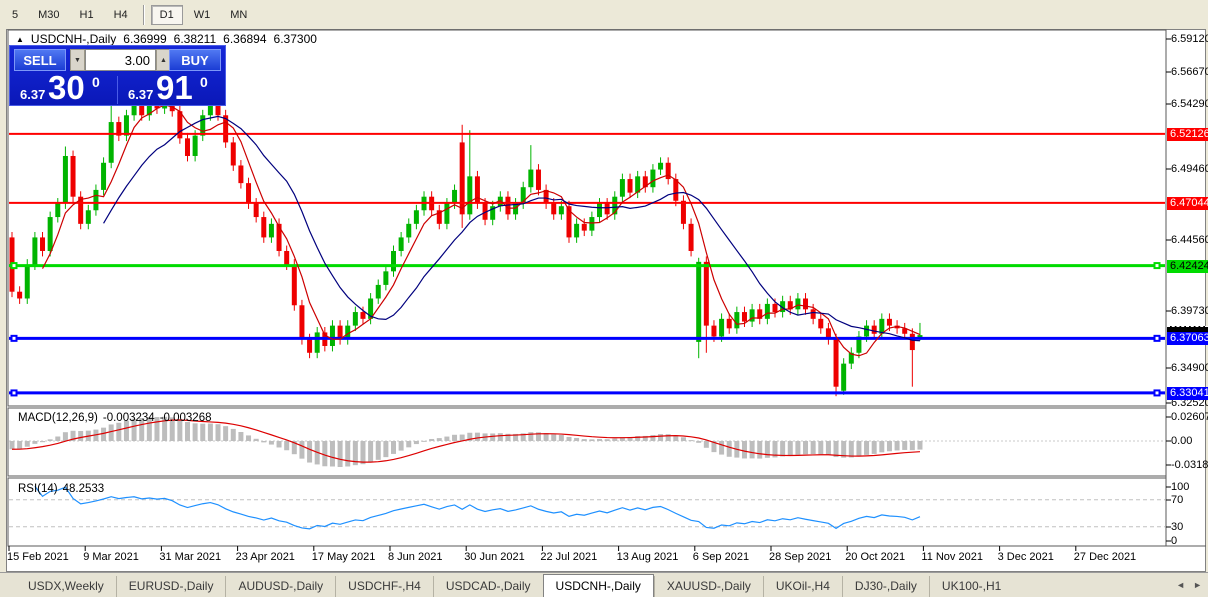 This screenshot has width=1208, height=597. What do you see at coordinates (721, 557) in the screenshot?
I see `date-axis-label: 6 Sep 2021` at bounding box center [721, 557].